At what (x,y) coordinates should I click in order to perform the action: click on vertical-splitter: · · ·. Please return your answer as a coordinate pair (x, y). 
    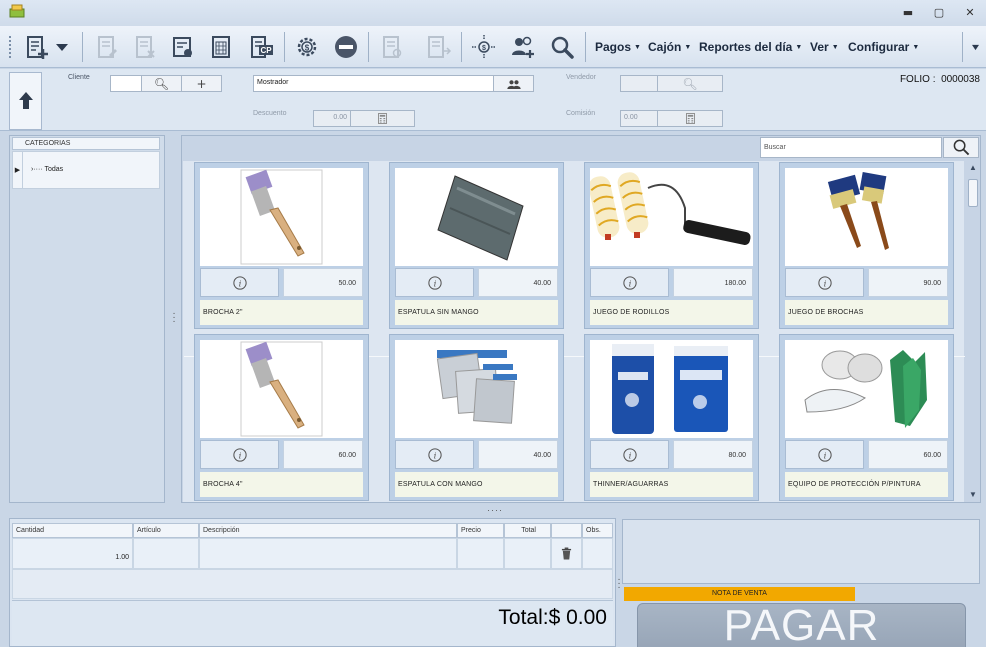
    Looking at the image, I should click on (174, 318).